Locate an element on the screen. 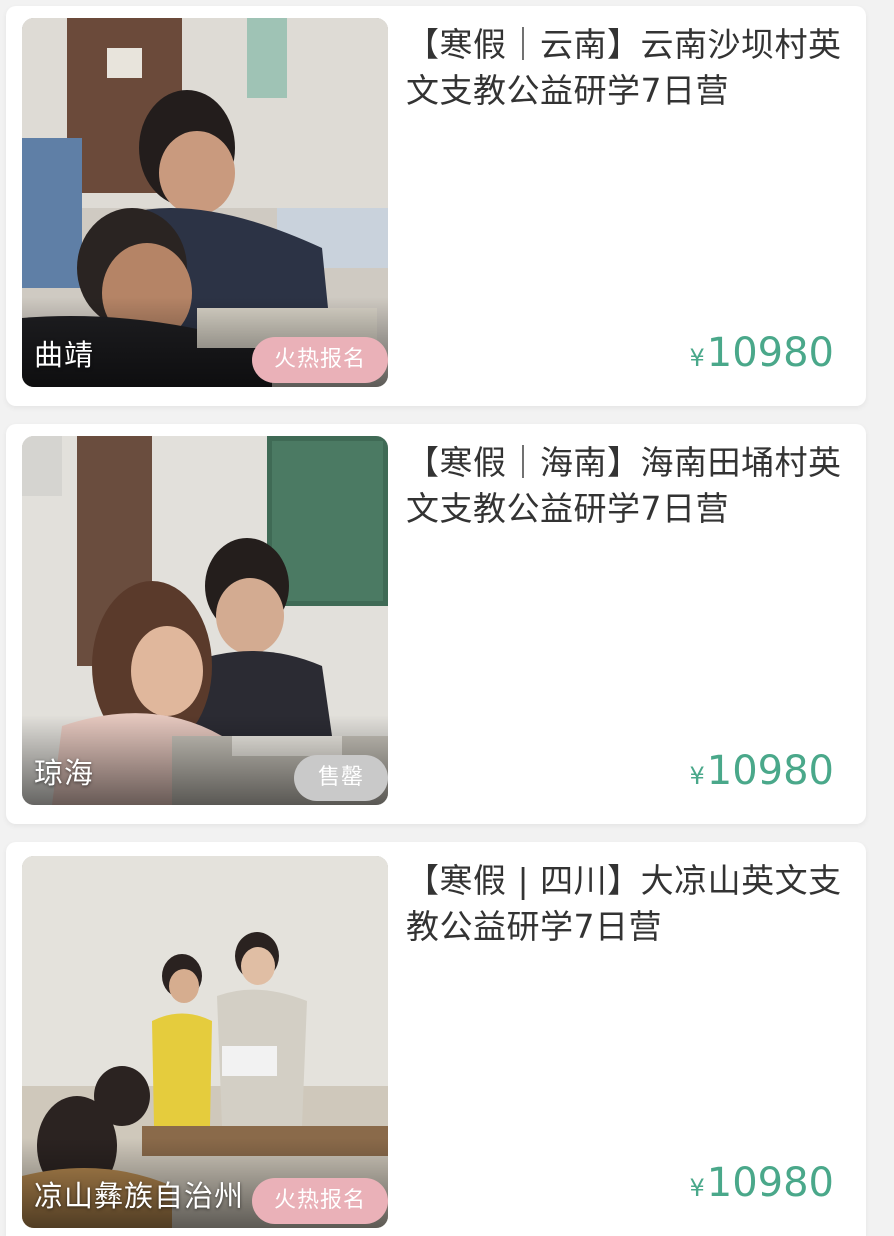  camp-photo: 曲靖 火热报名 is located at coordinates (205, 202).